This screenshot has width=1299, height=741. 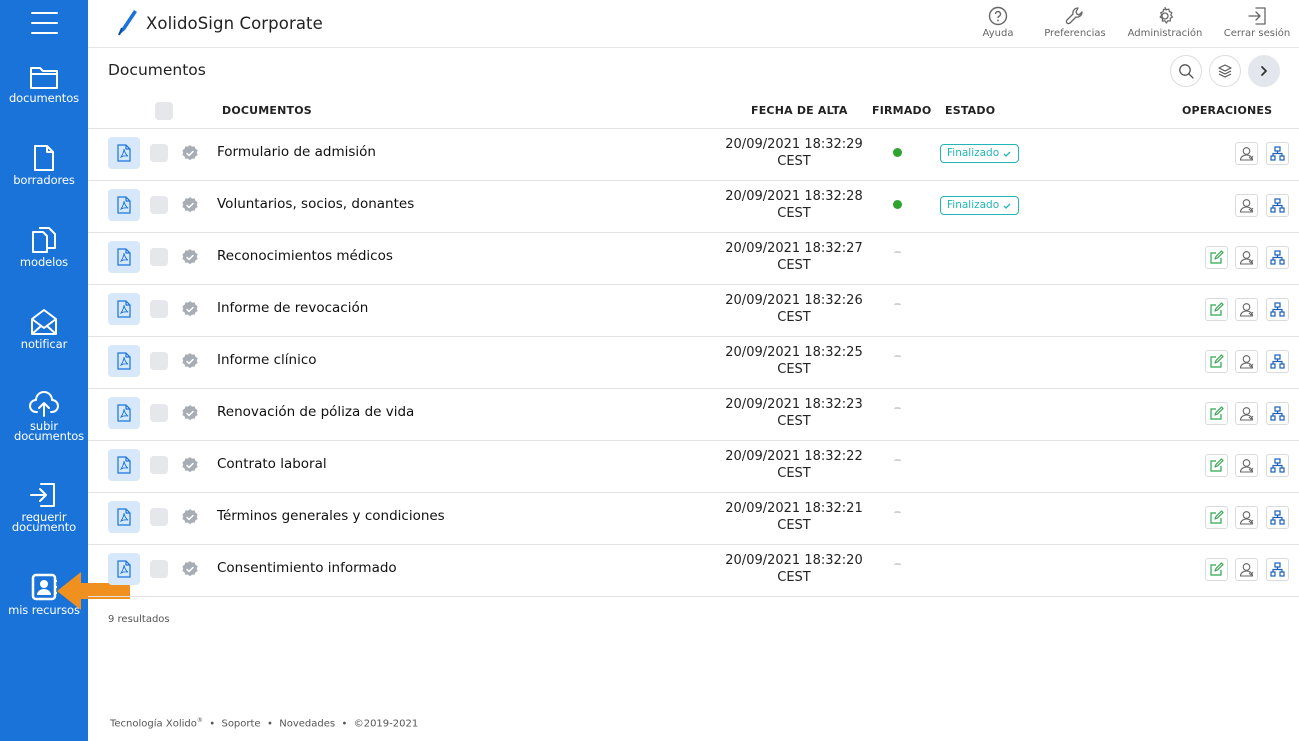 What do you see at coordinates (1007, 154) in the screenshot?
I see `check-badge-icon` at bounding box center [1007, 154].